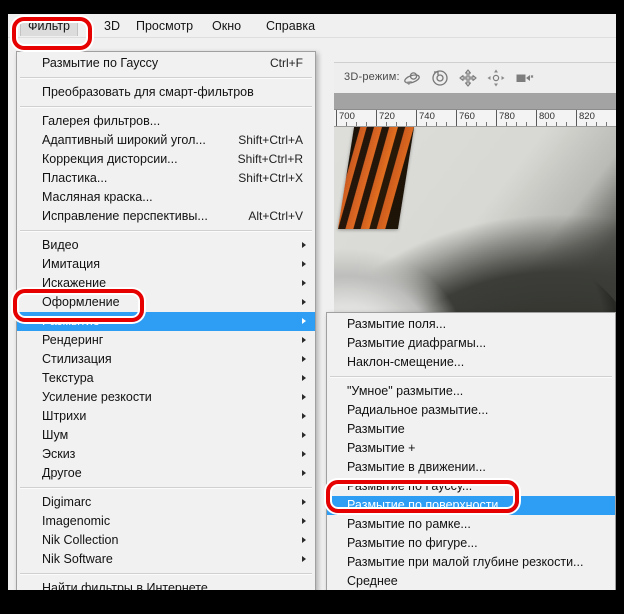 This screenshot has width=624, height=614. I want to click on menu-item: Пластика... Shift+Ctrl+X, so click(166, 178).